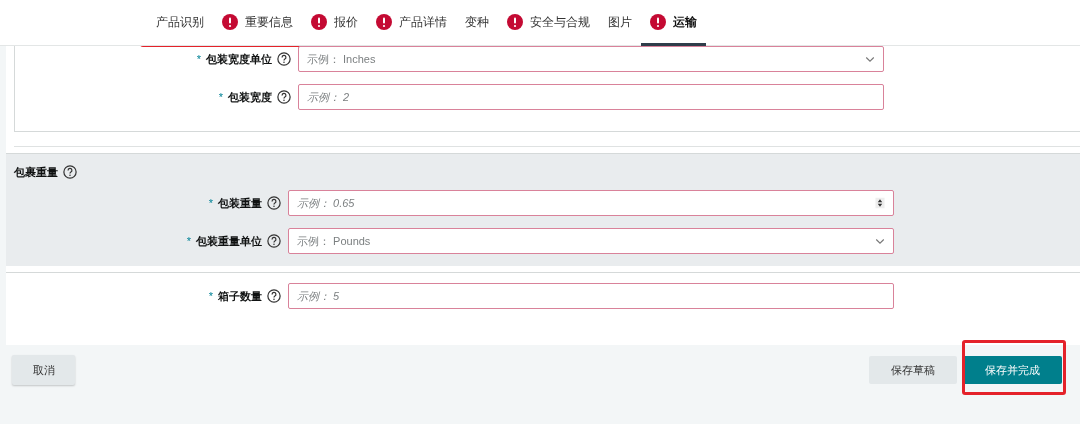 The image size is (1080, 424). What do you see at coordinates (880, 203) in the screenshot?
I see `spinner-icon` at bounding box center [880, 203].